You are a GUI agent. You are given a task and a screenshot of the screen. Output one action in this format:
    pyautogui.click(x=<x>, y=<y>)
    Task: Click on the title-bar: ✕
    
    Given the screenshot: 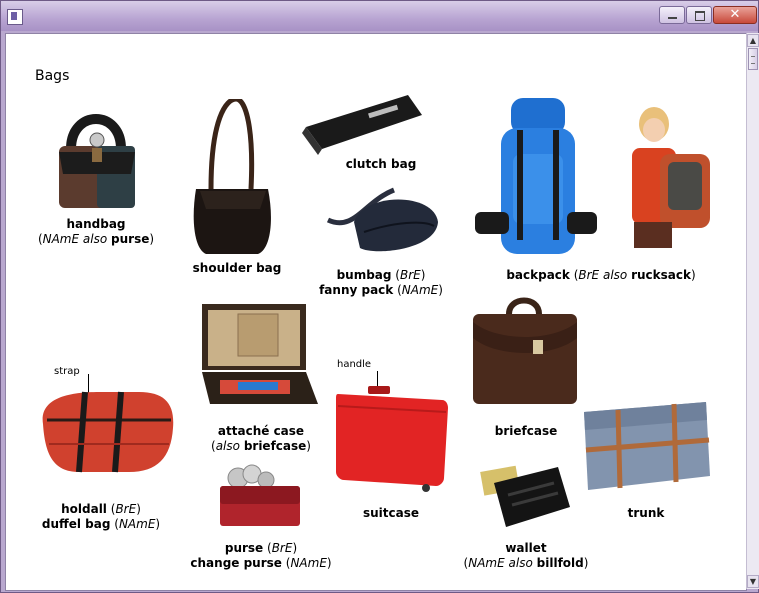 What is the action you would take?
    pyautogui.click(x=379, y=16)
    